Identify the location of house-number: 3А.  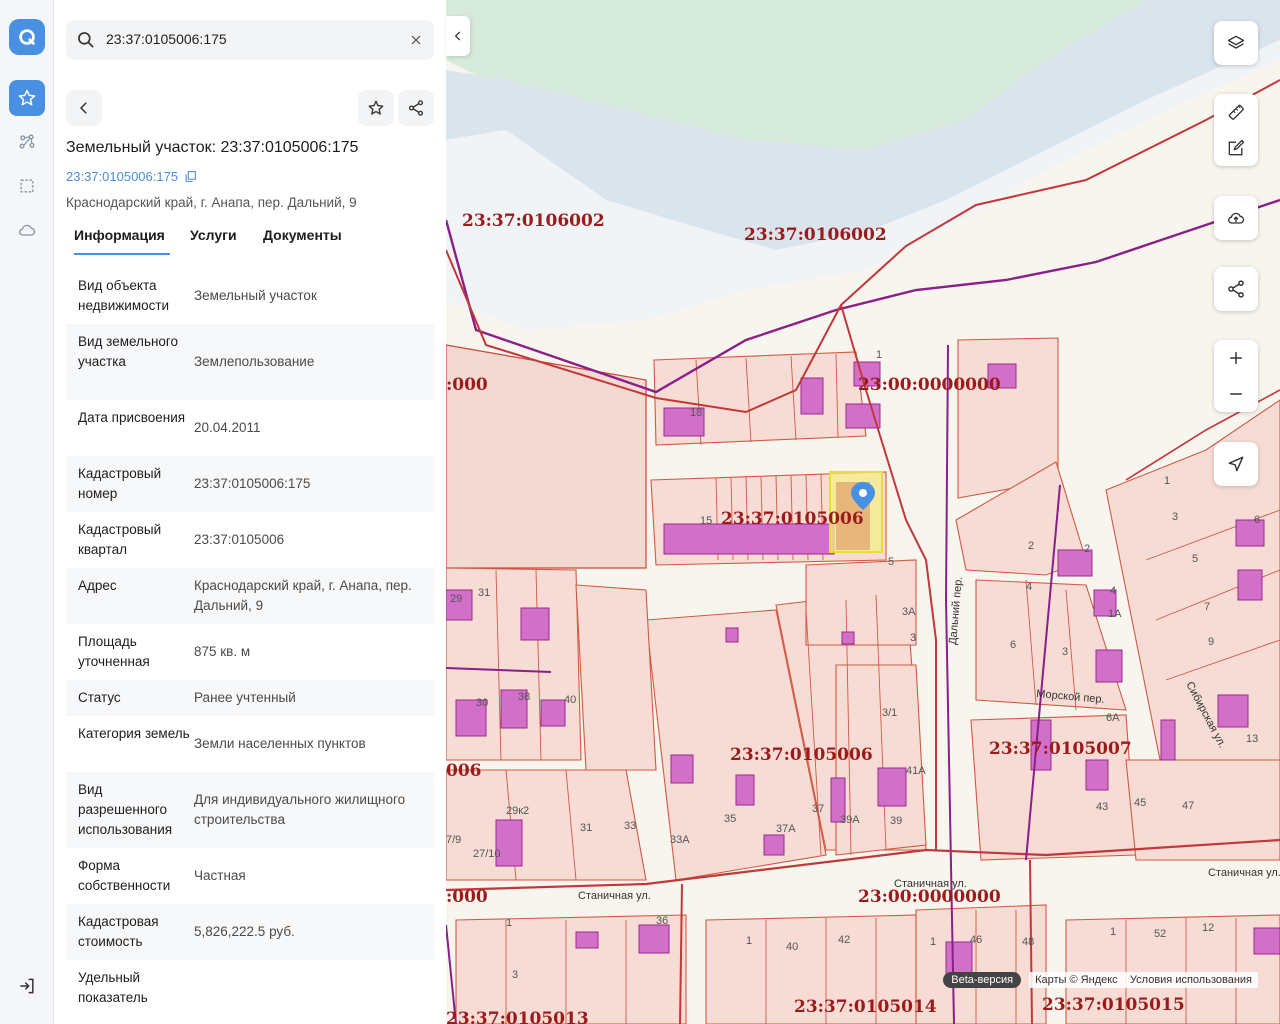
(909, 612).